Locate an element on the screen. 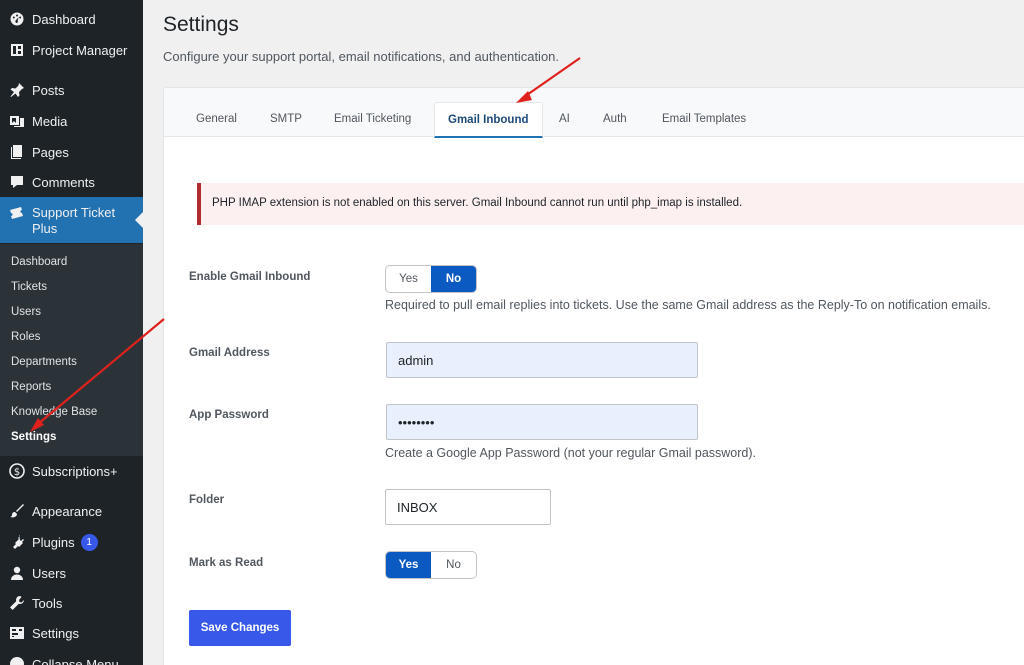  submenu-knowledge-base: Knowledge Base is located at coordinates (54, 412).